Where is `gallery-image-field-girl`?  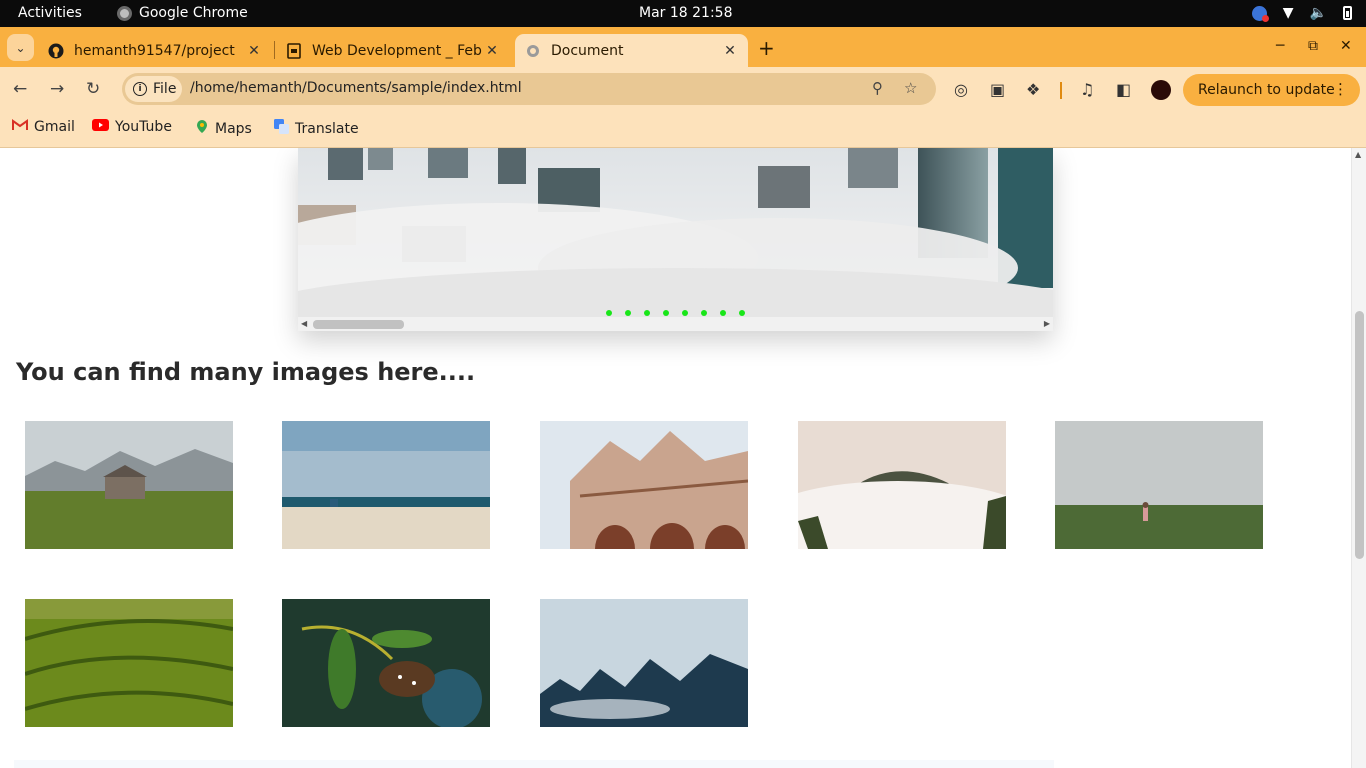 gallery-image-field-girl is located at coordinates (1159, 485).